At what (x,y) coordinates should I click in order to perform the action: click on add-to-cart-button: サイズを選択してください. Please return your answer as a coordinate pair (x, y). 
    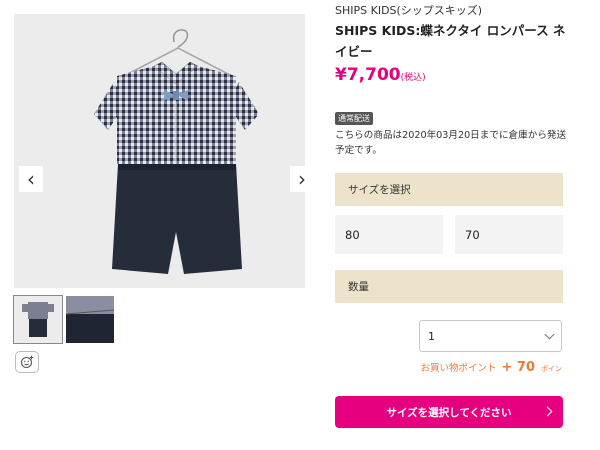
    Looking at the image, I should click on (449, 412).